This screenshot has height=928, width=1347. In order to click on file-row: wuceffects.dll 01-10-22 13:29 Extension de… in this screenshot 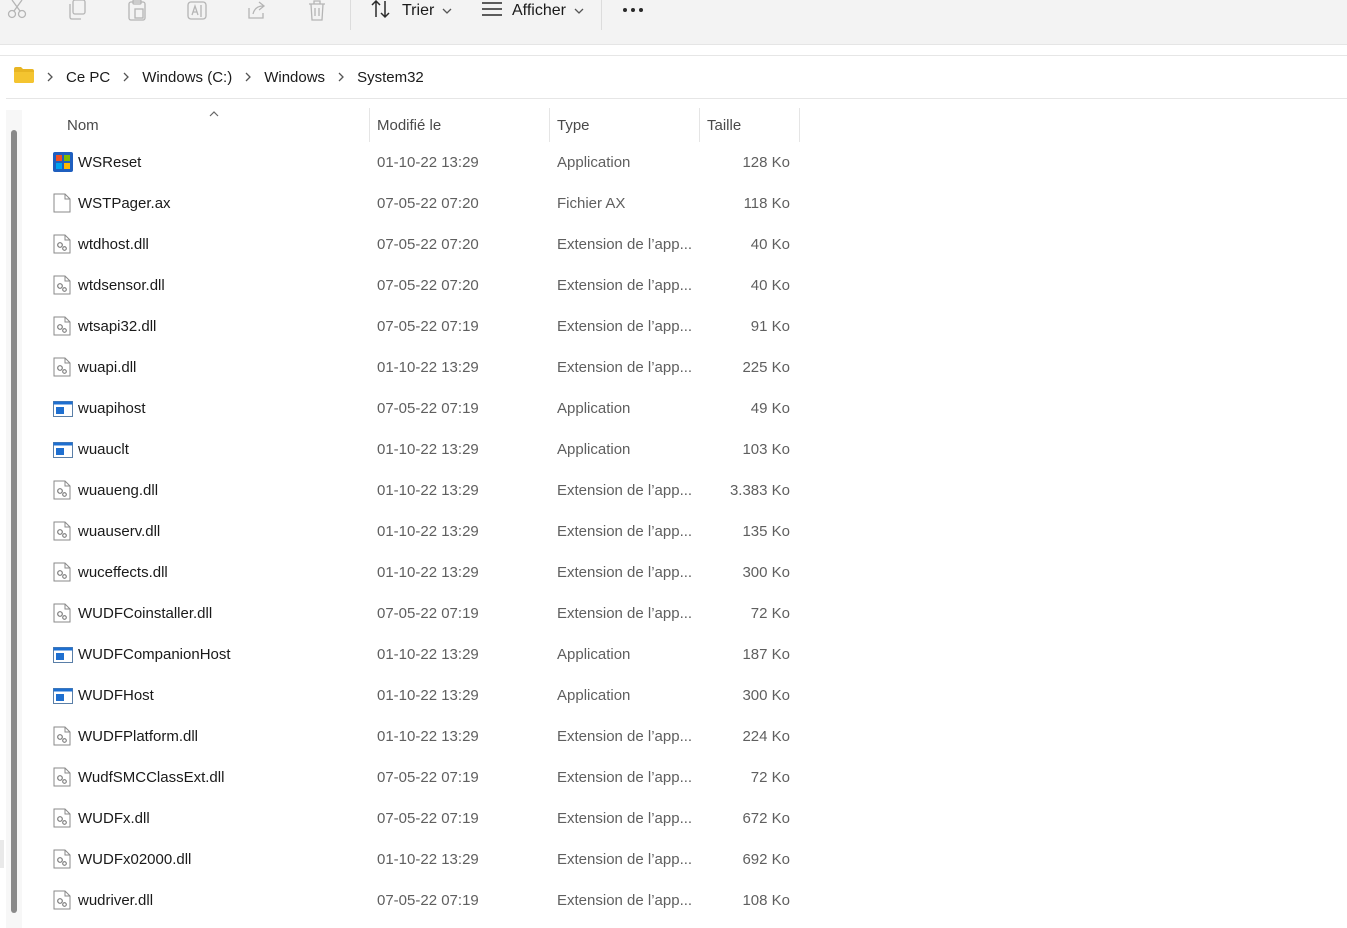, I will do `click(424, 572)`.